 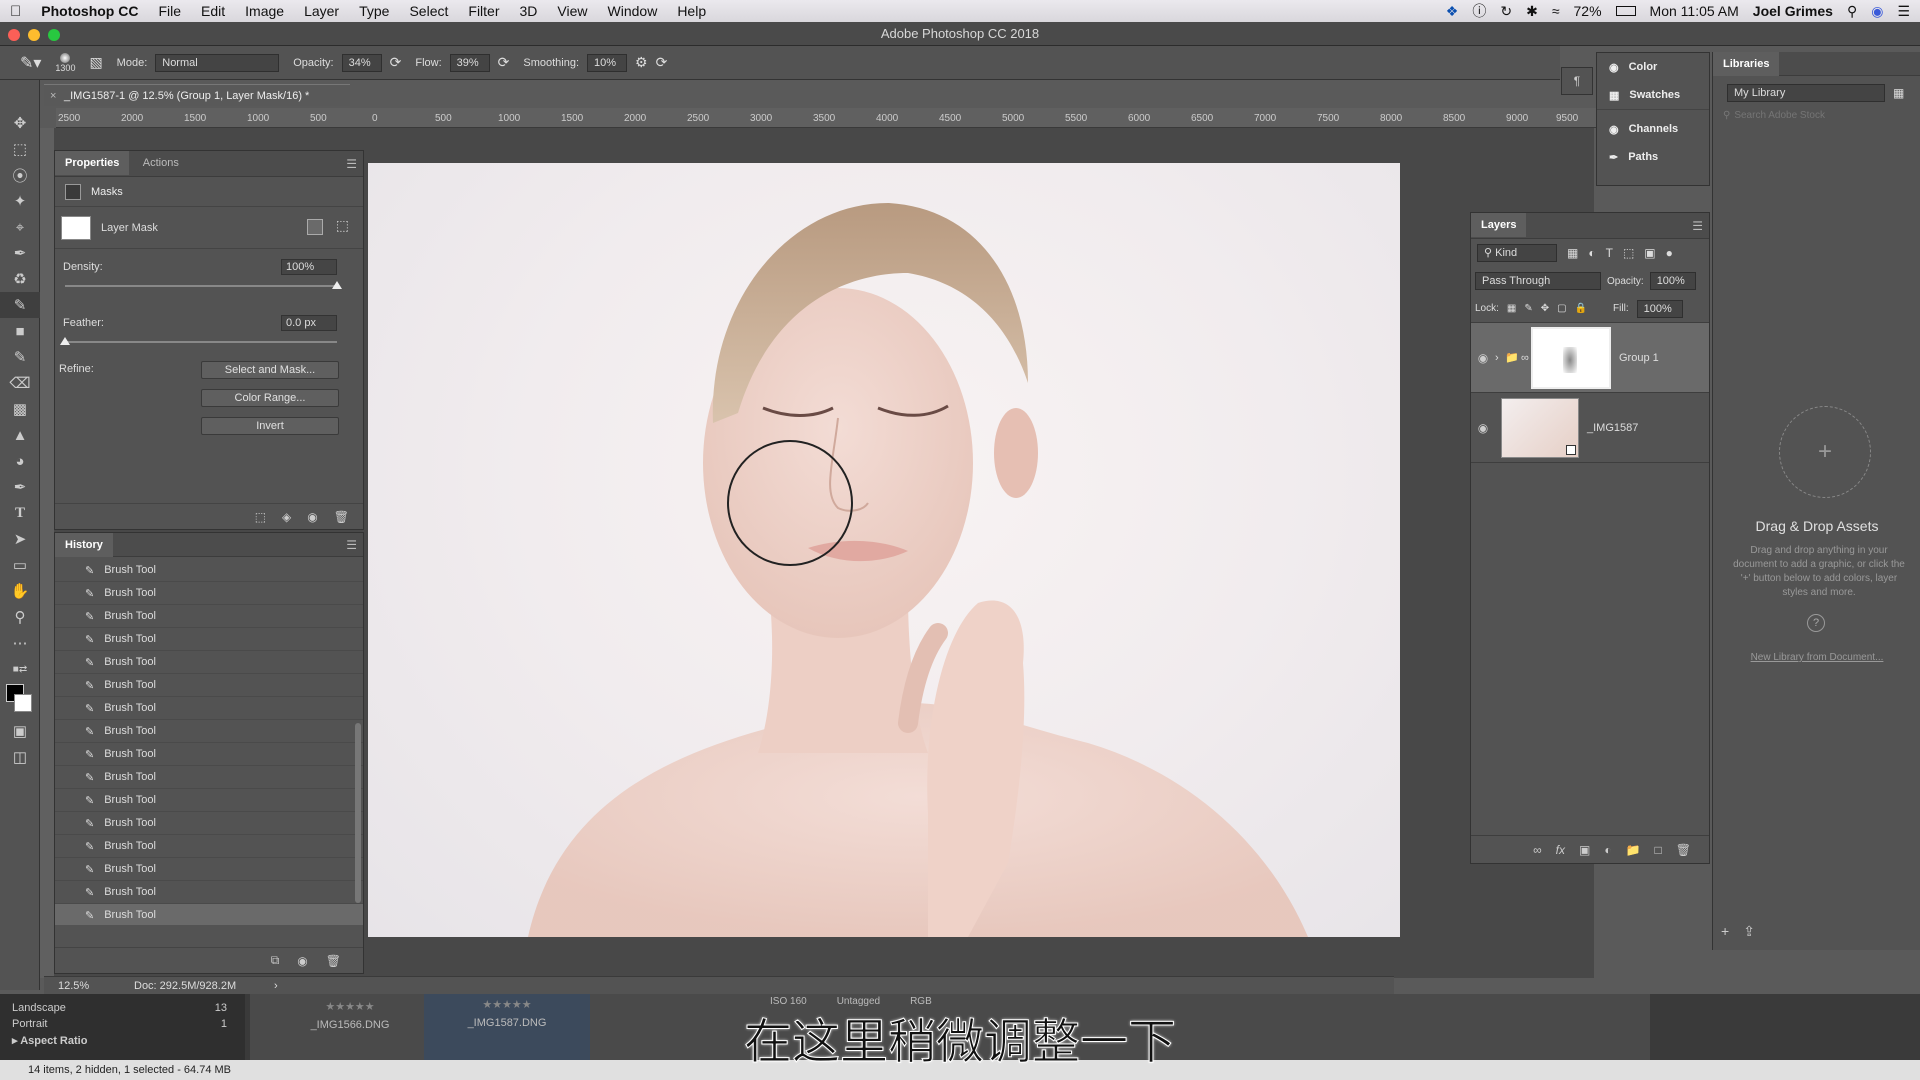 What do you see at coordinates (1653, 67) in the screenshot?
I see `dock-color: ◉ Color` at bounding box center [1653, 67].